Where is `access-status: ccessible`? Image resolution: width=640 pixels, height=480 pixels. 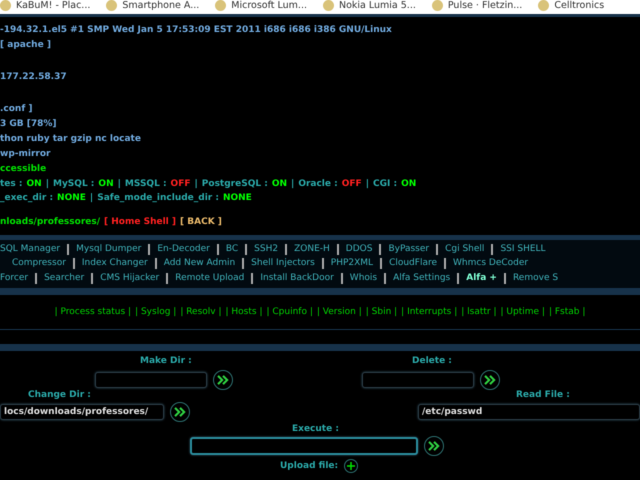
access-status: ccessible is located at coordinates (24, 169).